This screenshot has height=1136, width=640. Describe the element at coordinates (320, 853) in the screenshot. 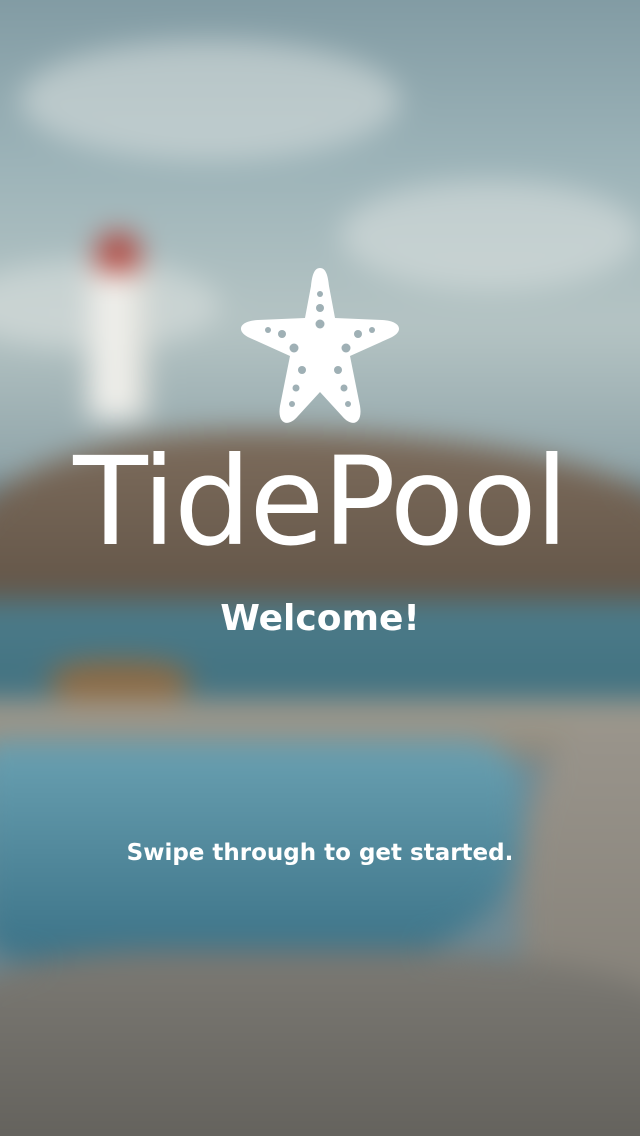

I see `swipe-hint: Swipe through to get started.` at that location.